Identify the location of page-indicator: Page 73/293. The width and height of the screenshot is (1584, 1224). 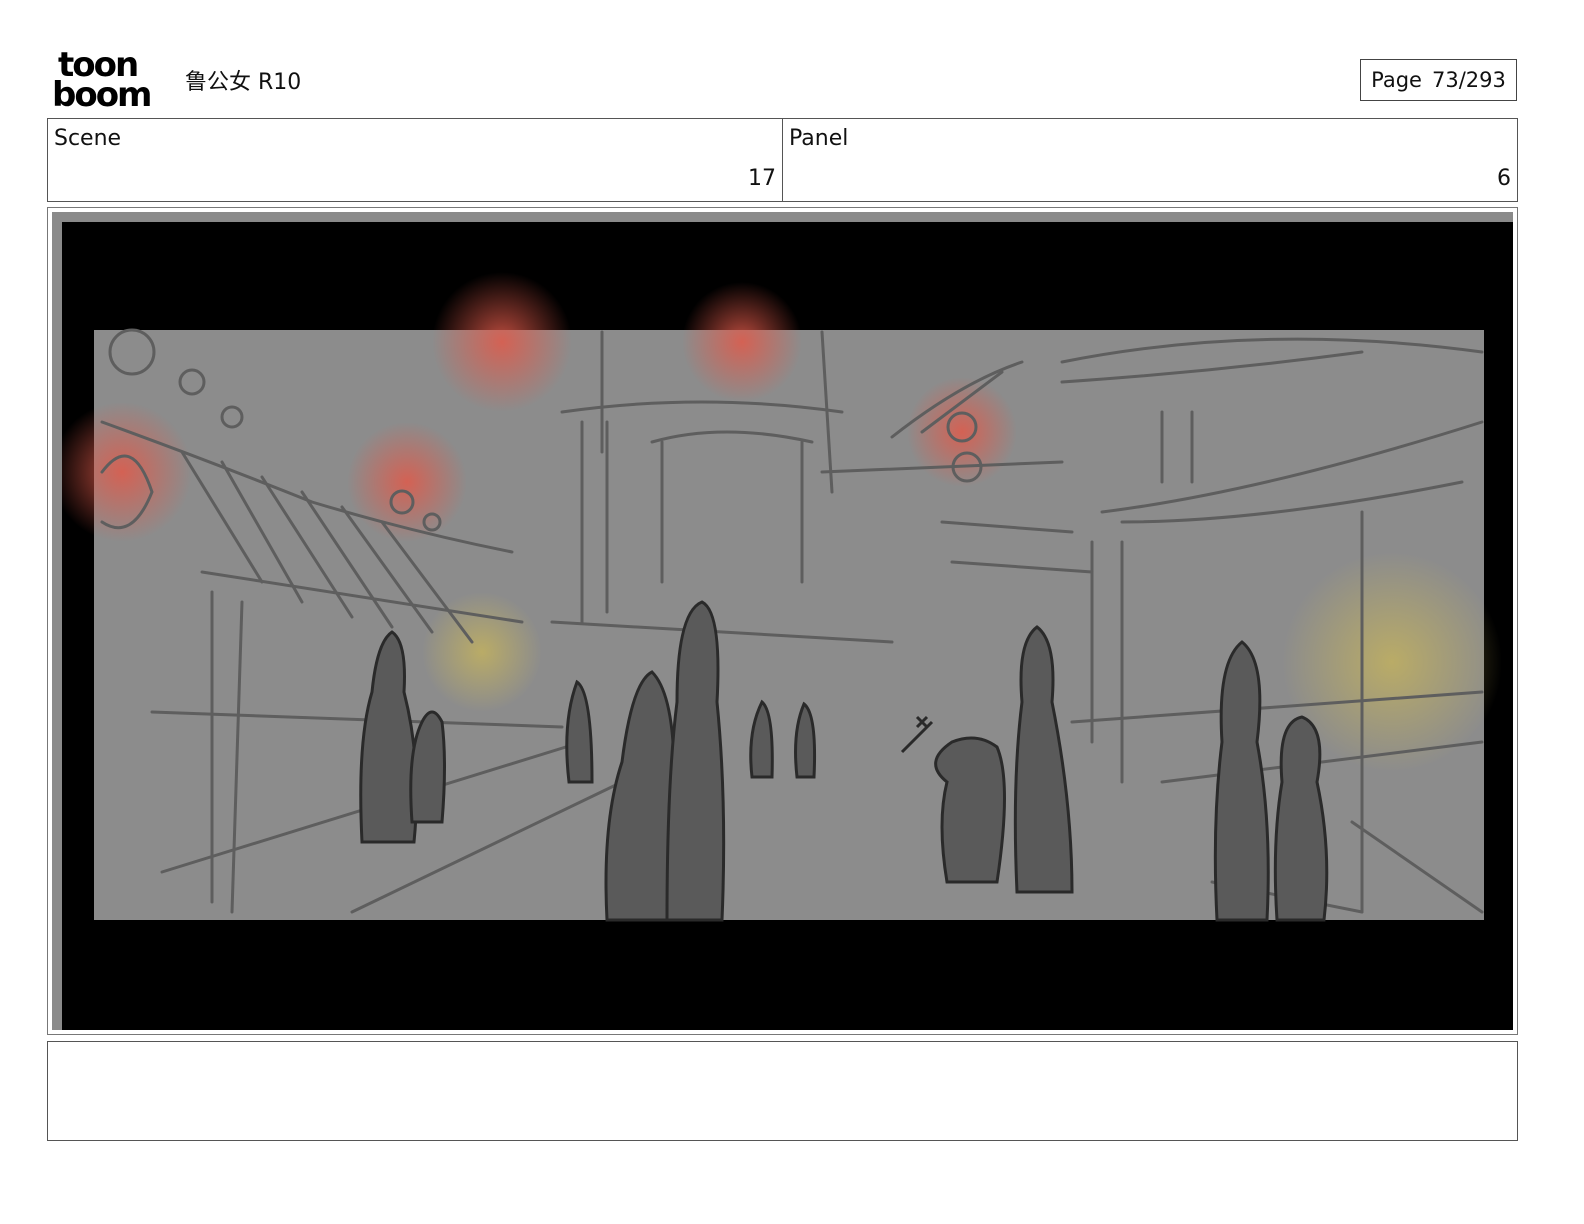
(1438, 80).